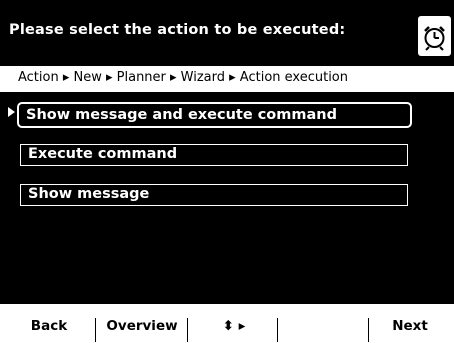 Image resolution: width=454 pixels, height=343 pixels. I want to click on alarm-clock-icon, so click(434, 36).